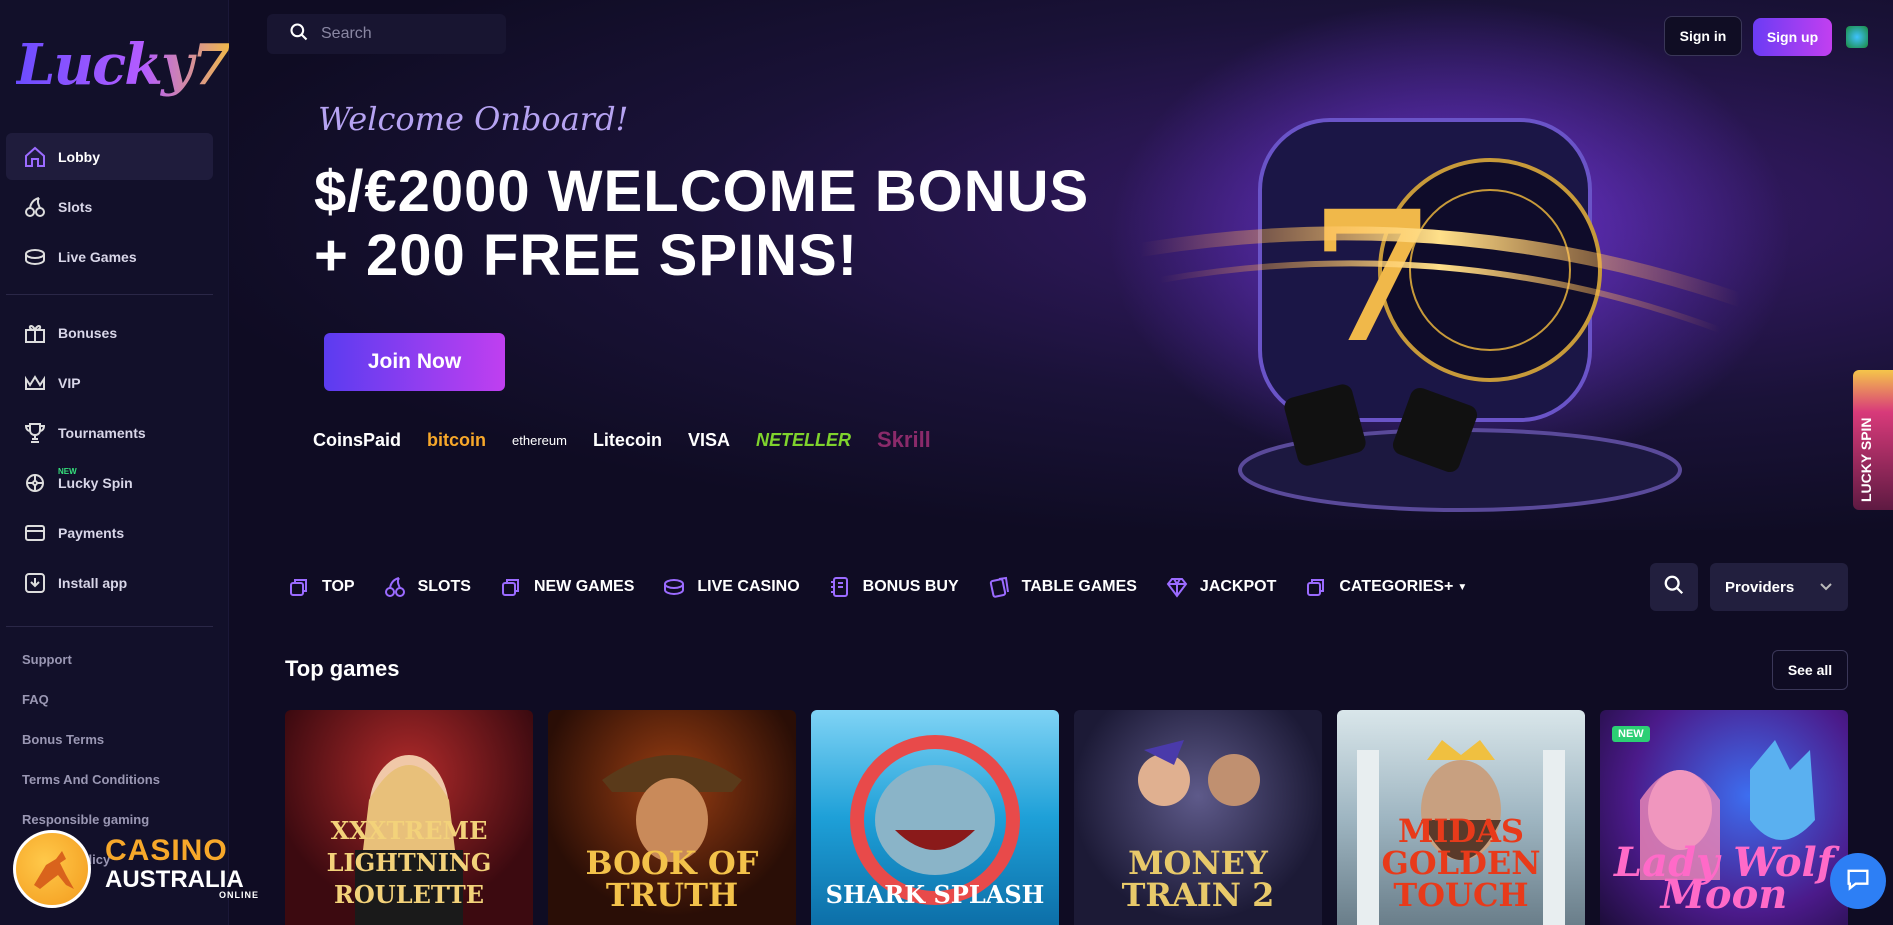  I want to click on top-icon, so click(299, 587).